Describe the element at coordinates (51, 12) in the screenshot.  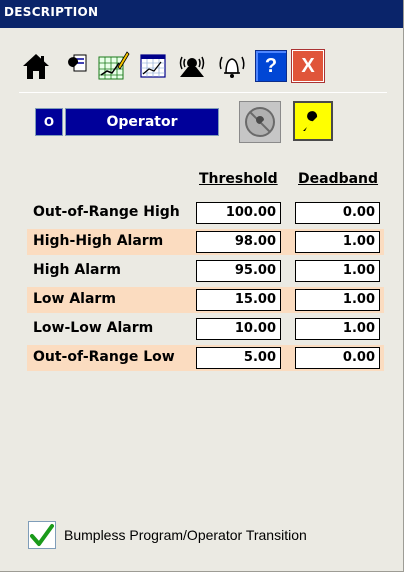
I see `window-title: DESCRIPTION` at that location.